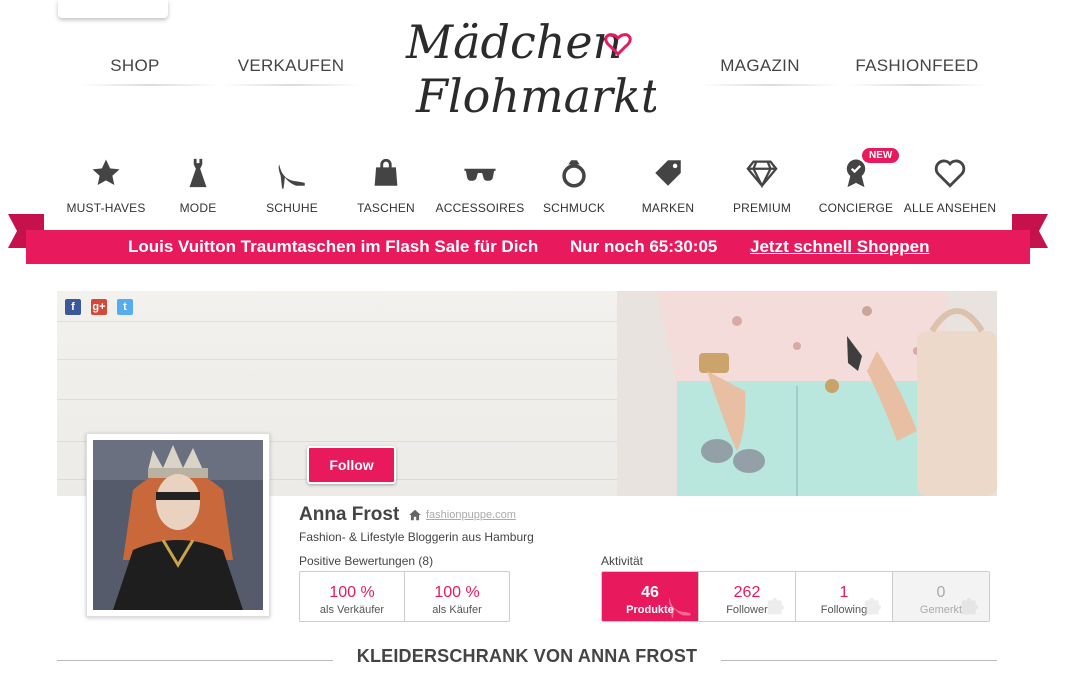  I want to click on category-must-haves: MUST-HAVES, so click(106, 183).